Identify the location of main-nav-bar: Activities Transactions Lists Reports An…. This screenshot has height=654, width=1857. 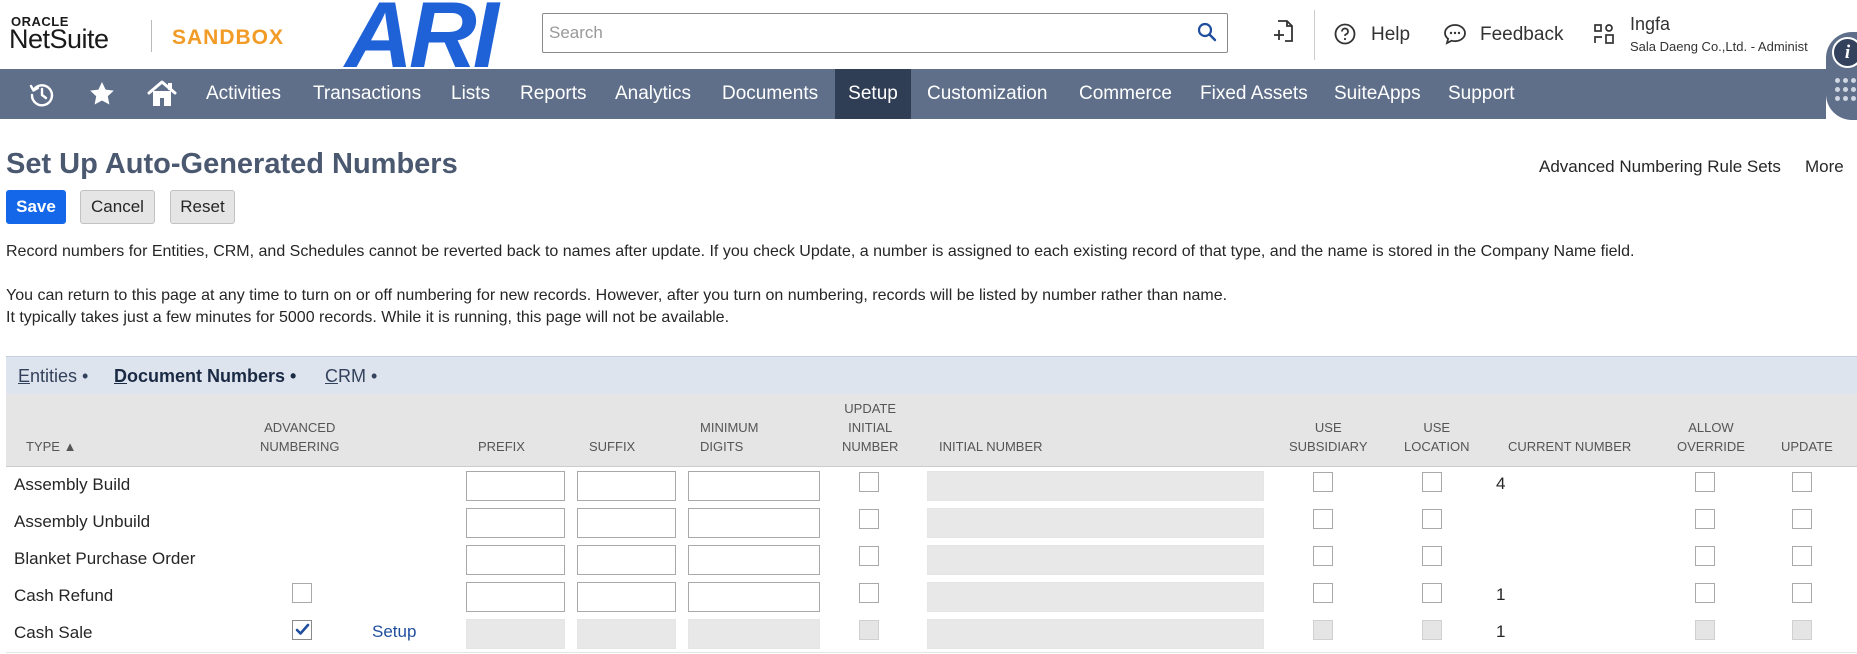
(913, 94).